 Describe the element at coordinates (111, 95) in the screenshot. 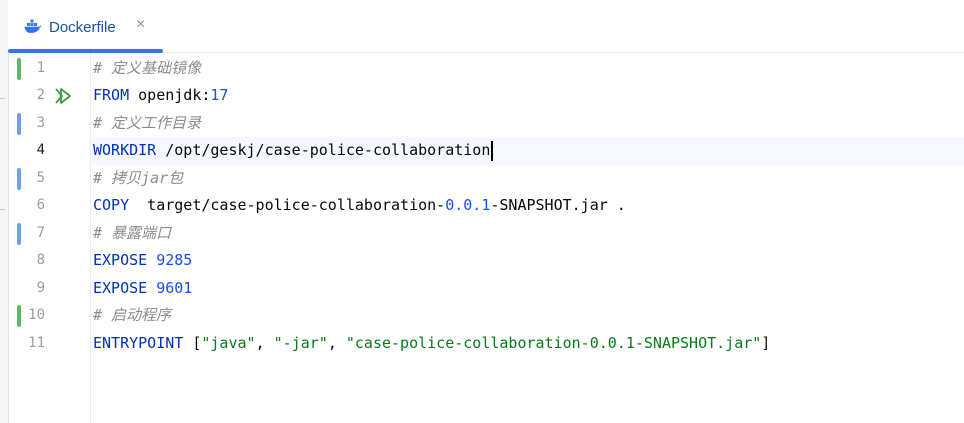

I see `token-kw: FROM` at that location.